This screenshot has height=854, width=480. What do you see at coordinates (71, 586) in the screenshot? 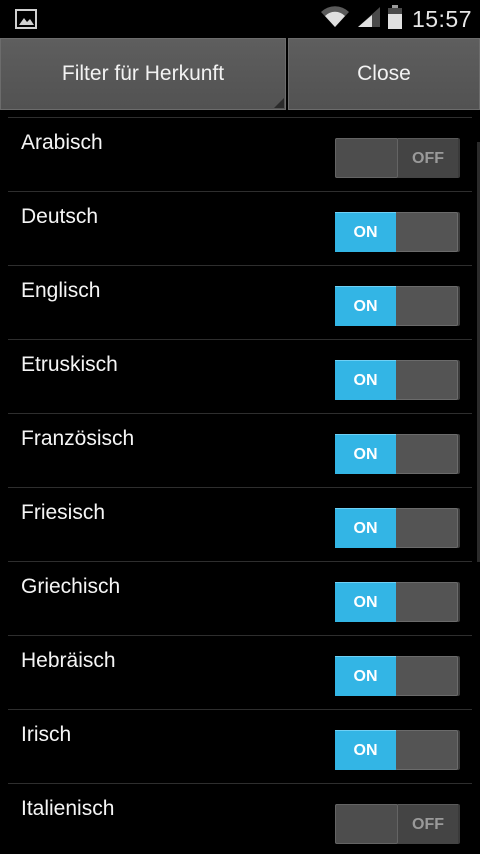
I see `list-item-label: Griechisch` at bounding box center [71, 586].